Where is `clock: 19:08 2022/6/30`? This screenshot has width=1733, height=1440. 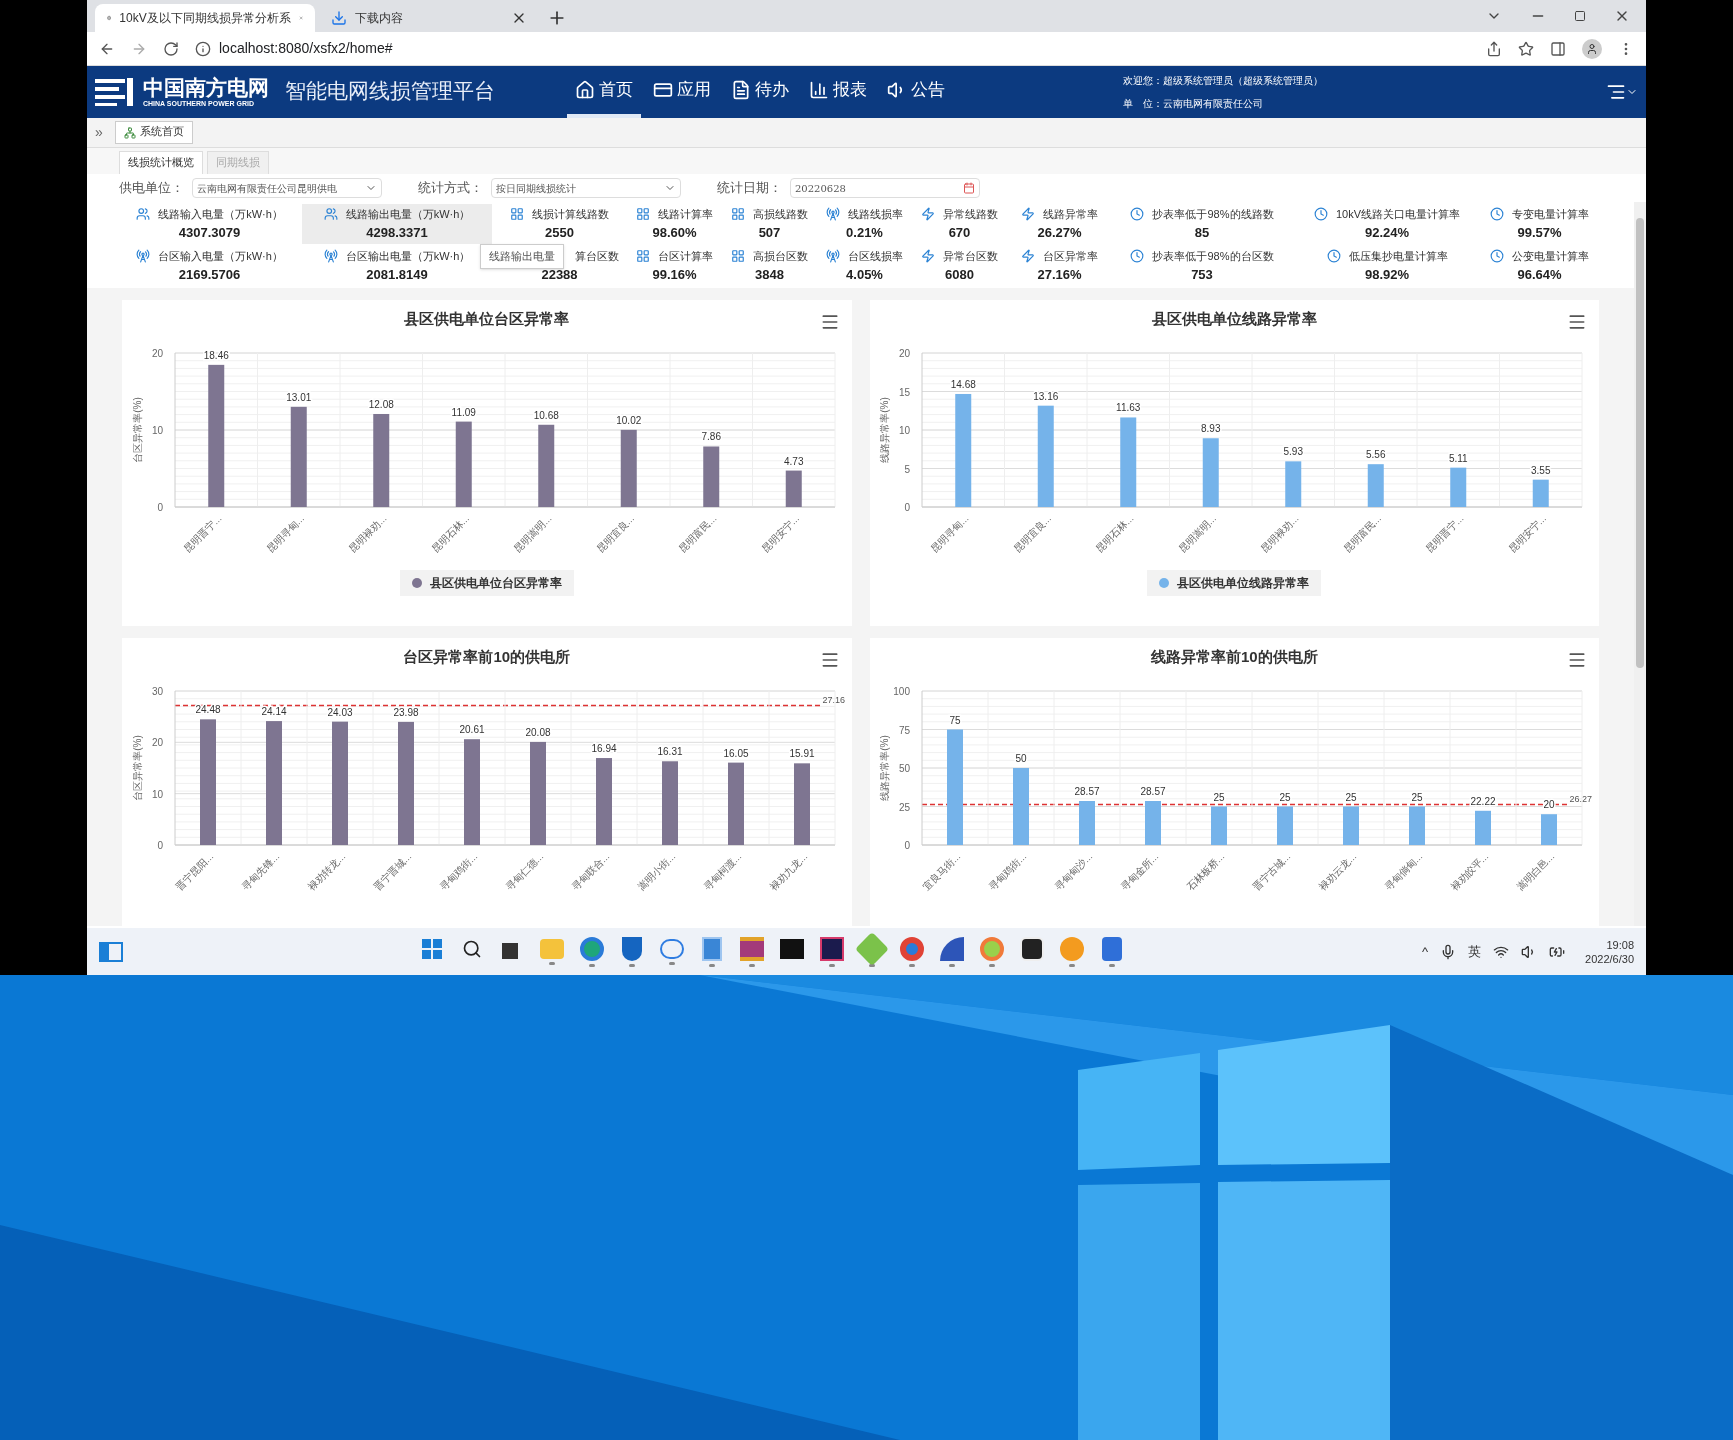
clock: 19:08 2022/6/30 is located at coordinates (1609, 951).